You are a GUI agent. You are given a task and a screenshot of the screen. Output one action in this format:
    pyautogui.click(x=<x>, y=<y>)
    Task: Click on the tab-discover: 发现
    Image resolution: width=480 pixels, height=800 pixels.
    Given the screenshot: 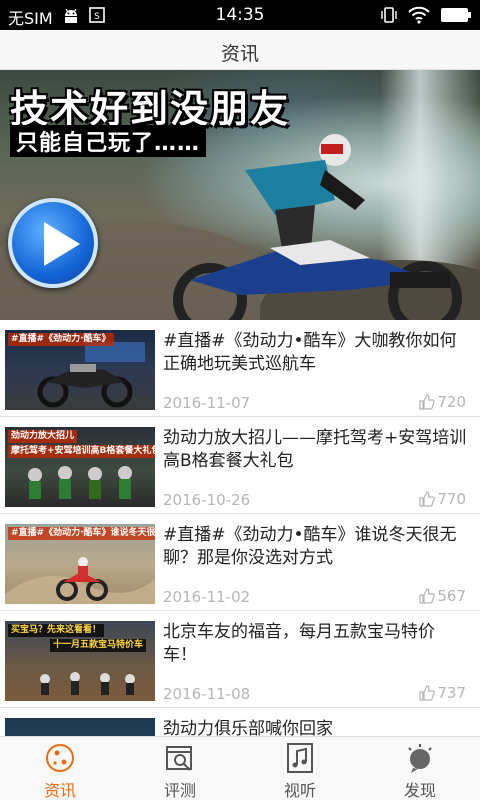 What is the action you would take?
    pyautogui.click(x=420, y=768)
    